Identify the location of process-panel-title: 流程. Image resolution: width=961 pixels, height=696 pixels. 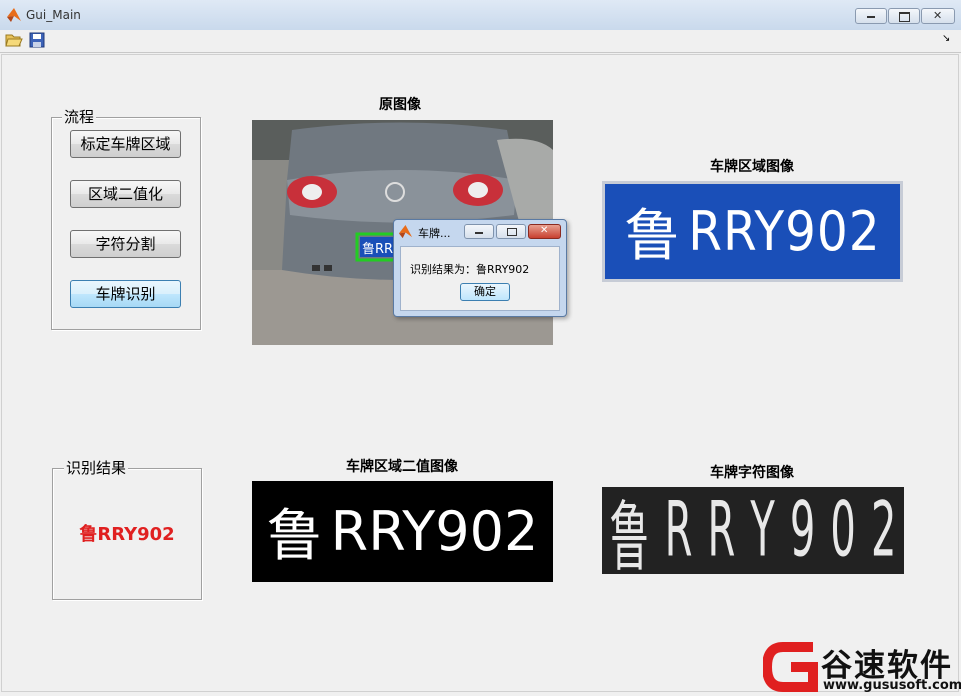
(79, 116).